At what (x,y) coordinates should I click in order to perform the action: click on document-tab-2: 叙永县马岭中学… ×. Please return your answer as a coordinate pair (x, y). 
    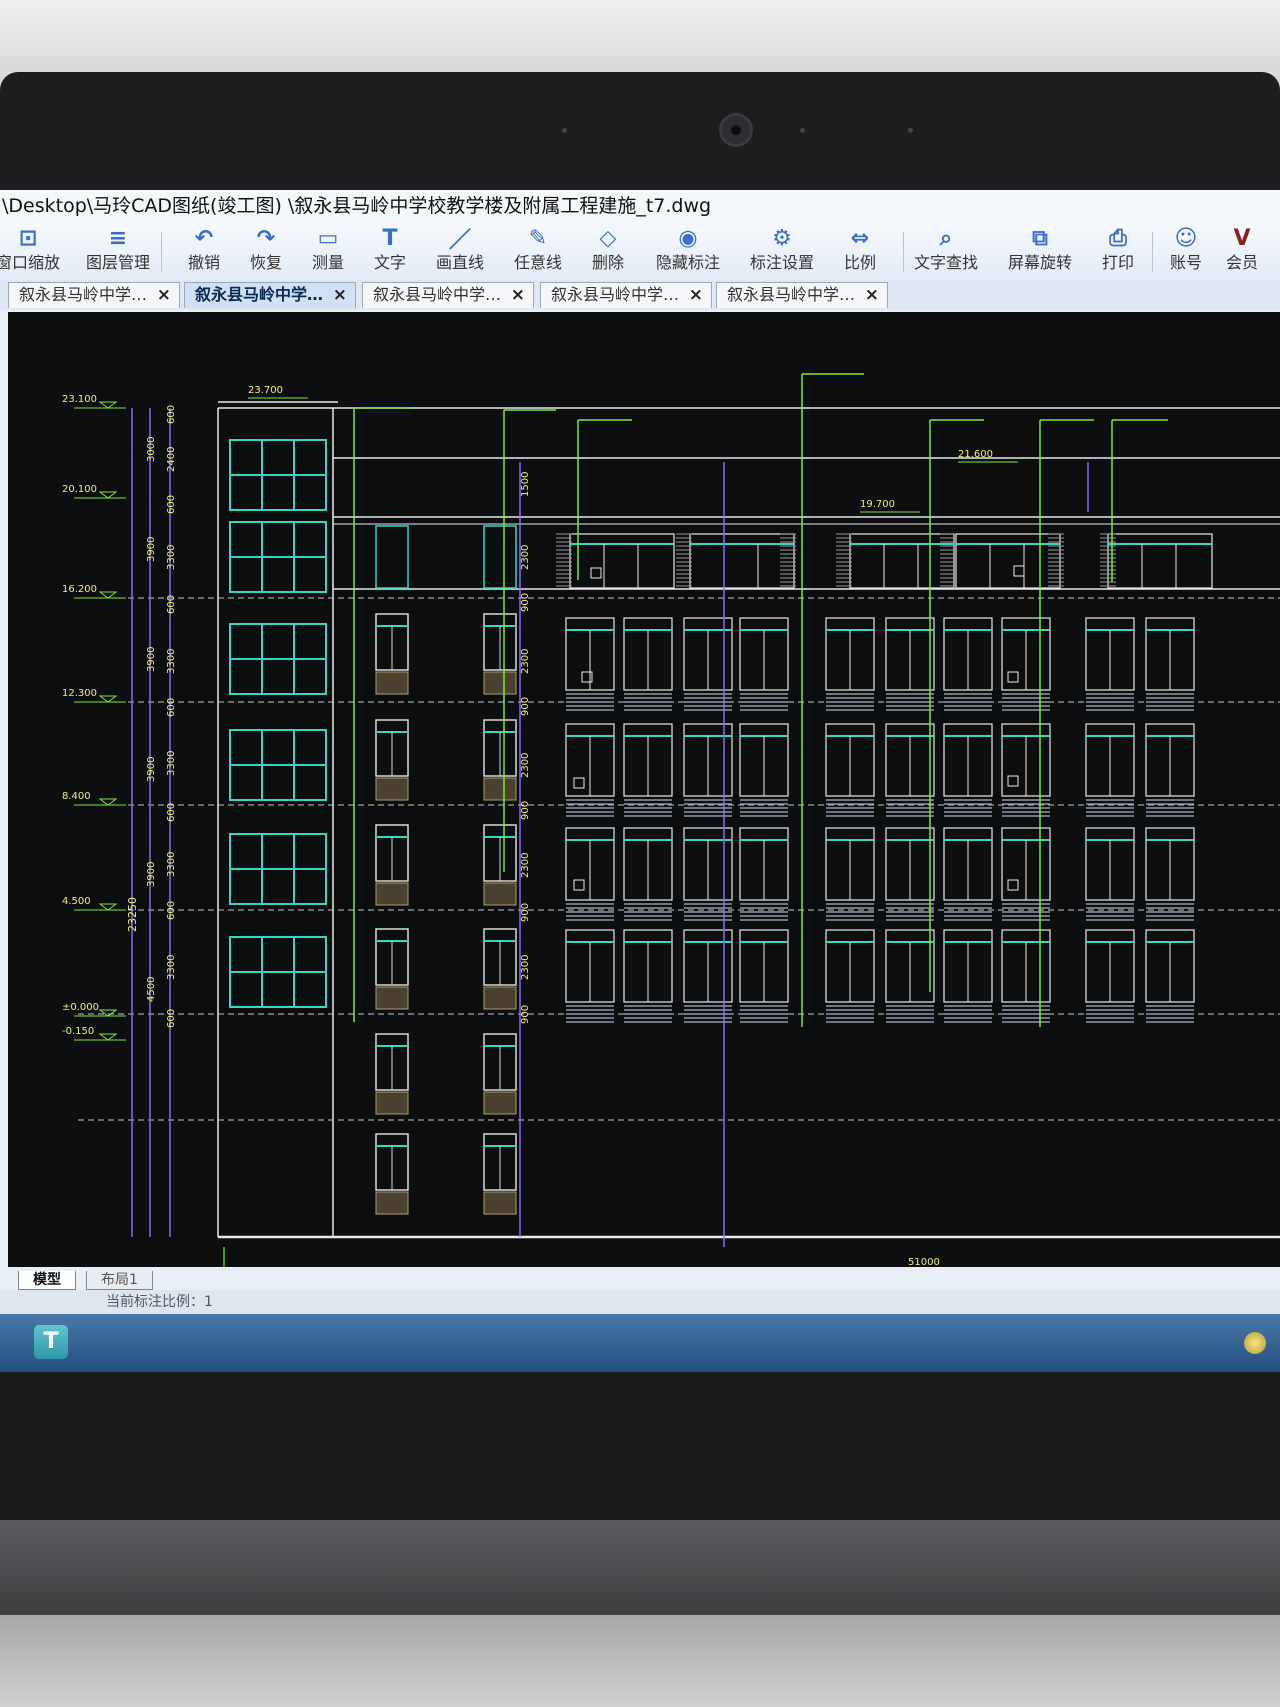
    Looking at the image, I should click on (270, 295).